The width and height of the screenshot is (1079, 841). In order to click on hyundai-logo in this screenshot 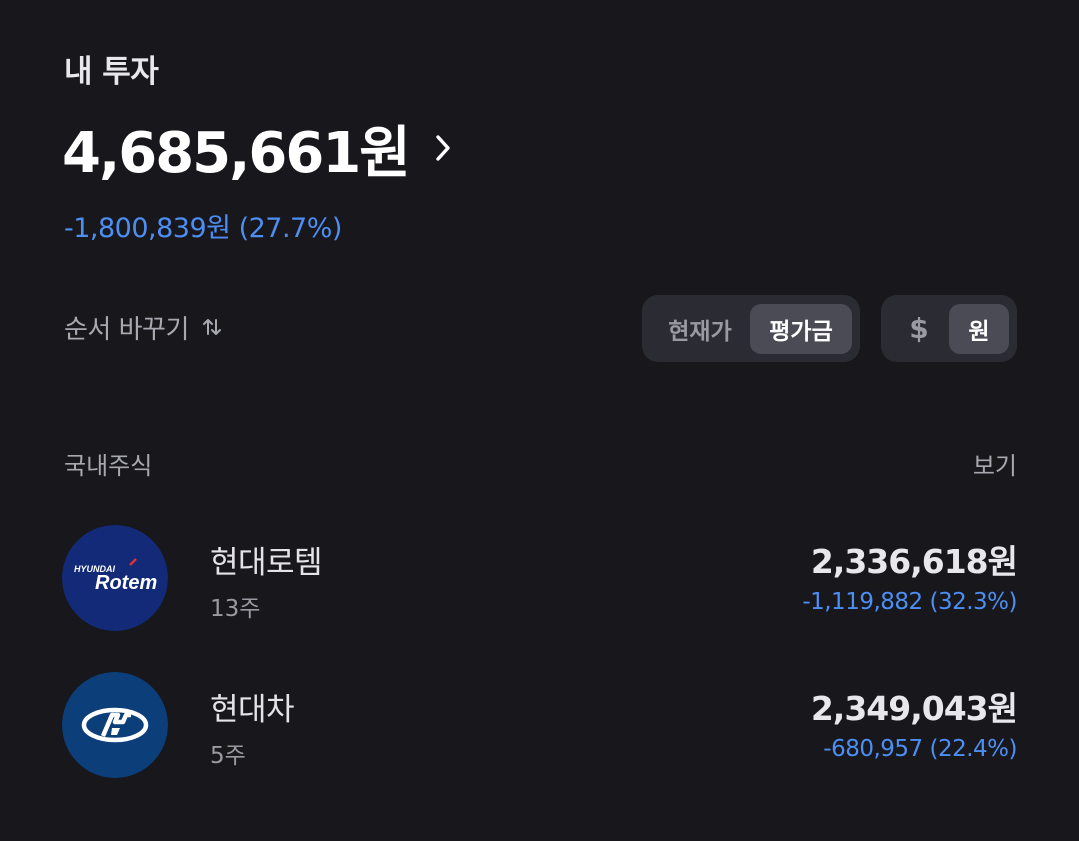, I will do `click(115, 725)`.